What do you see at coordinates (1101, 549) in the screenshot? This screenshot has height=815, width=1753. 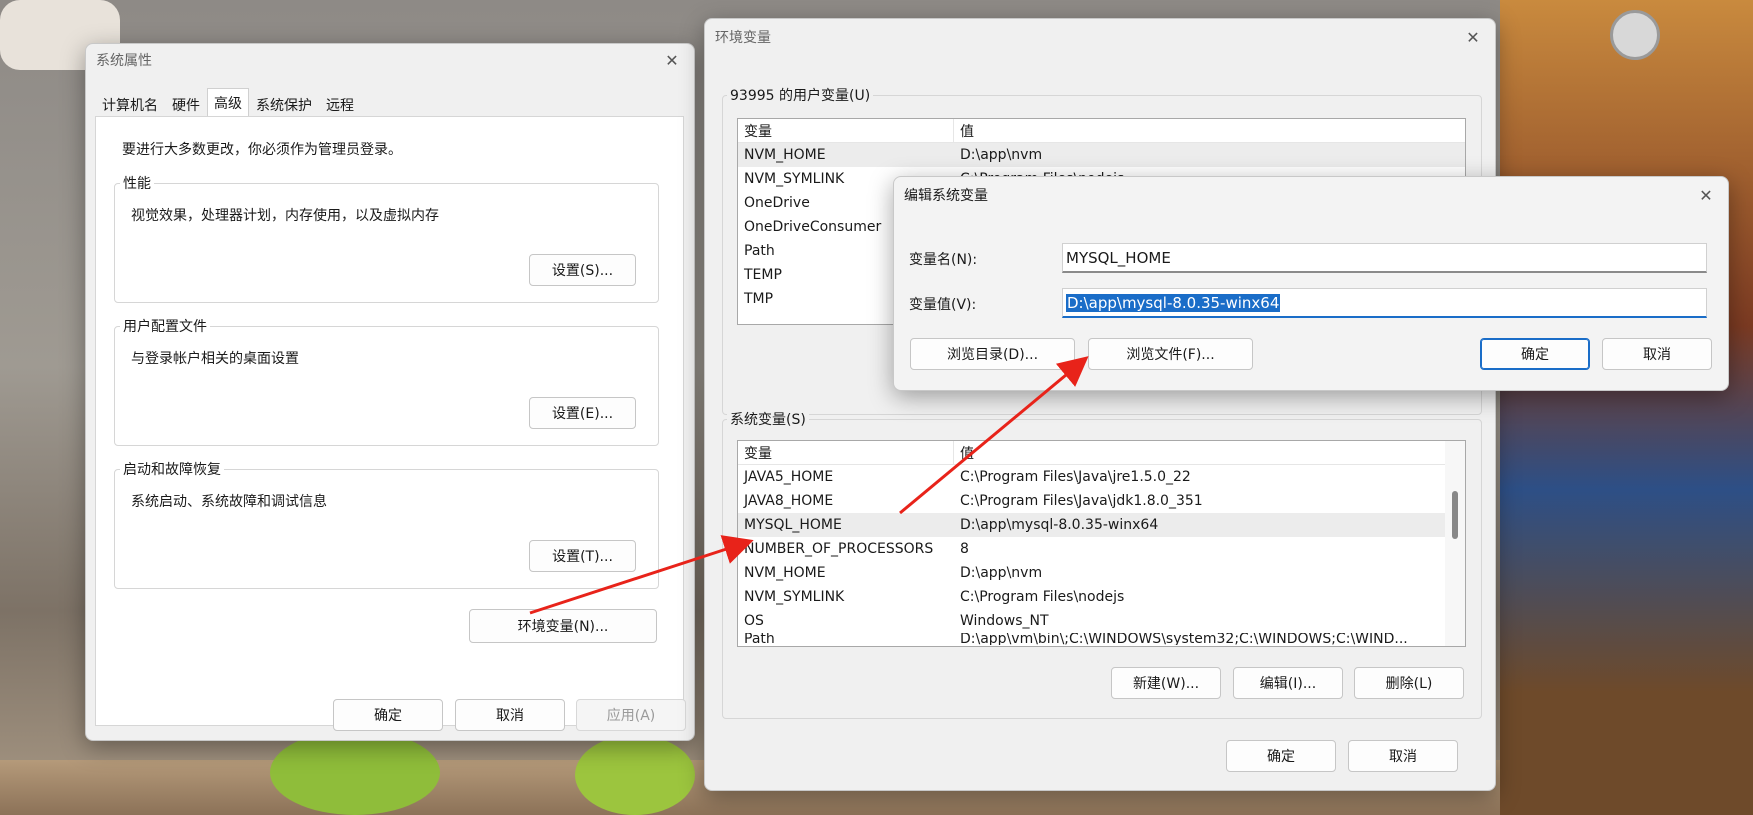 I see `list-item: NUMBER_OF_PROCESSORS 8` at bounding box center [1101, 549].